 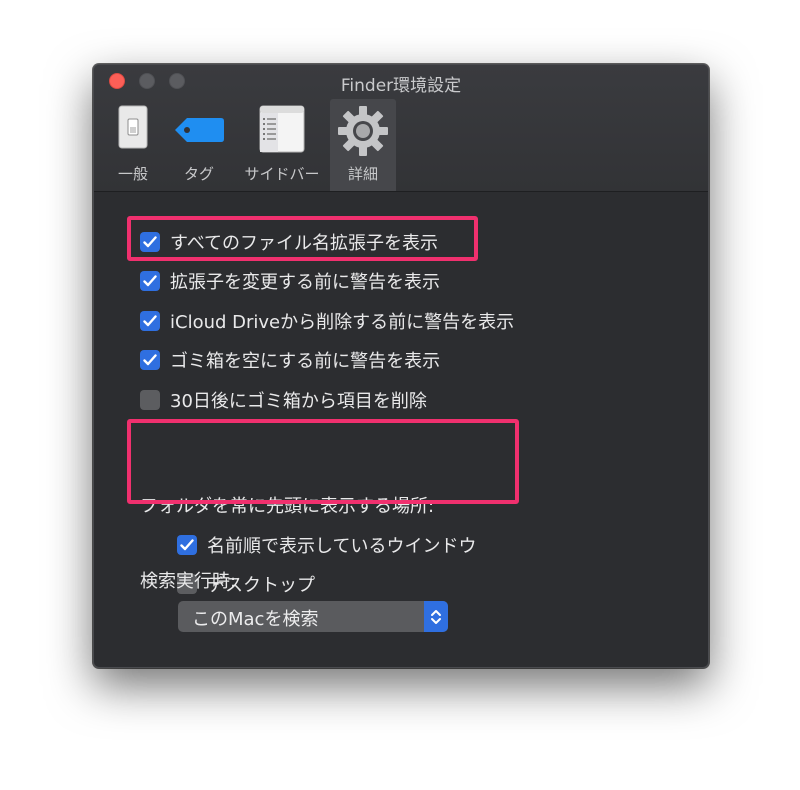 I want to click on gear-icon, so click(x=363, y=133).